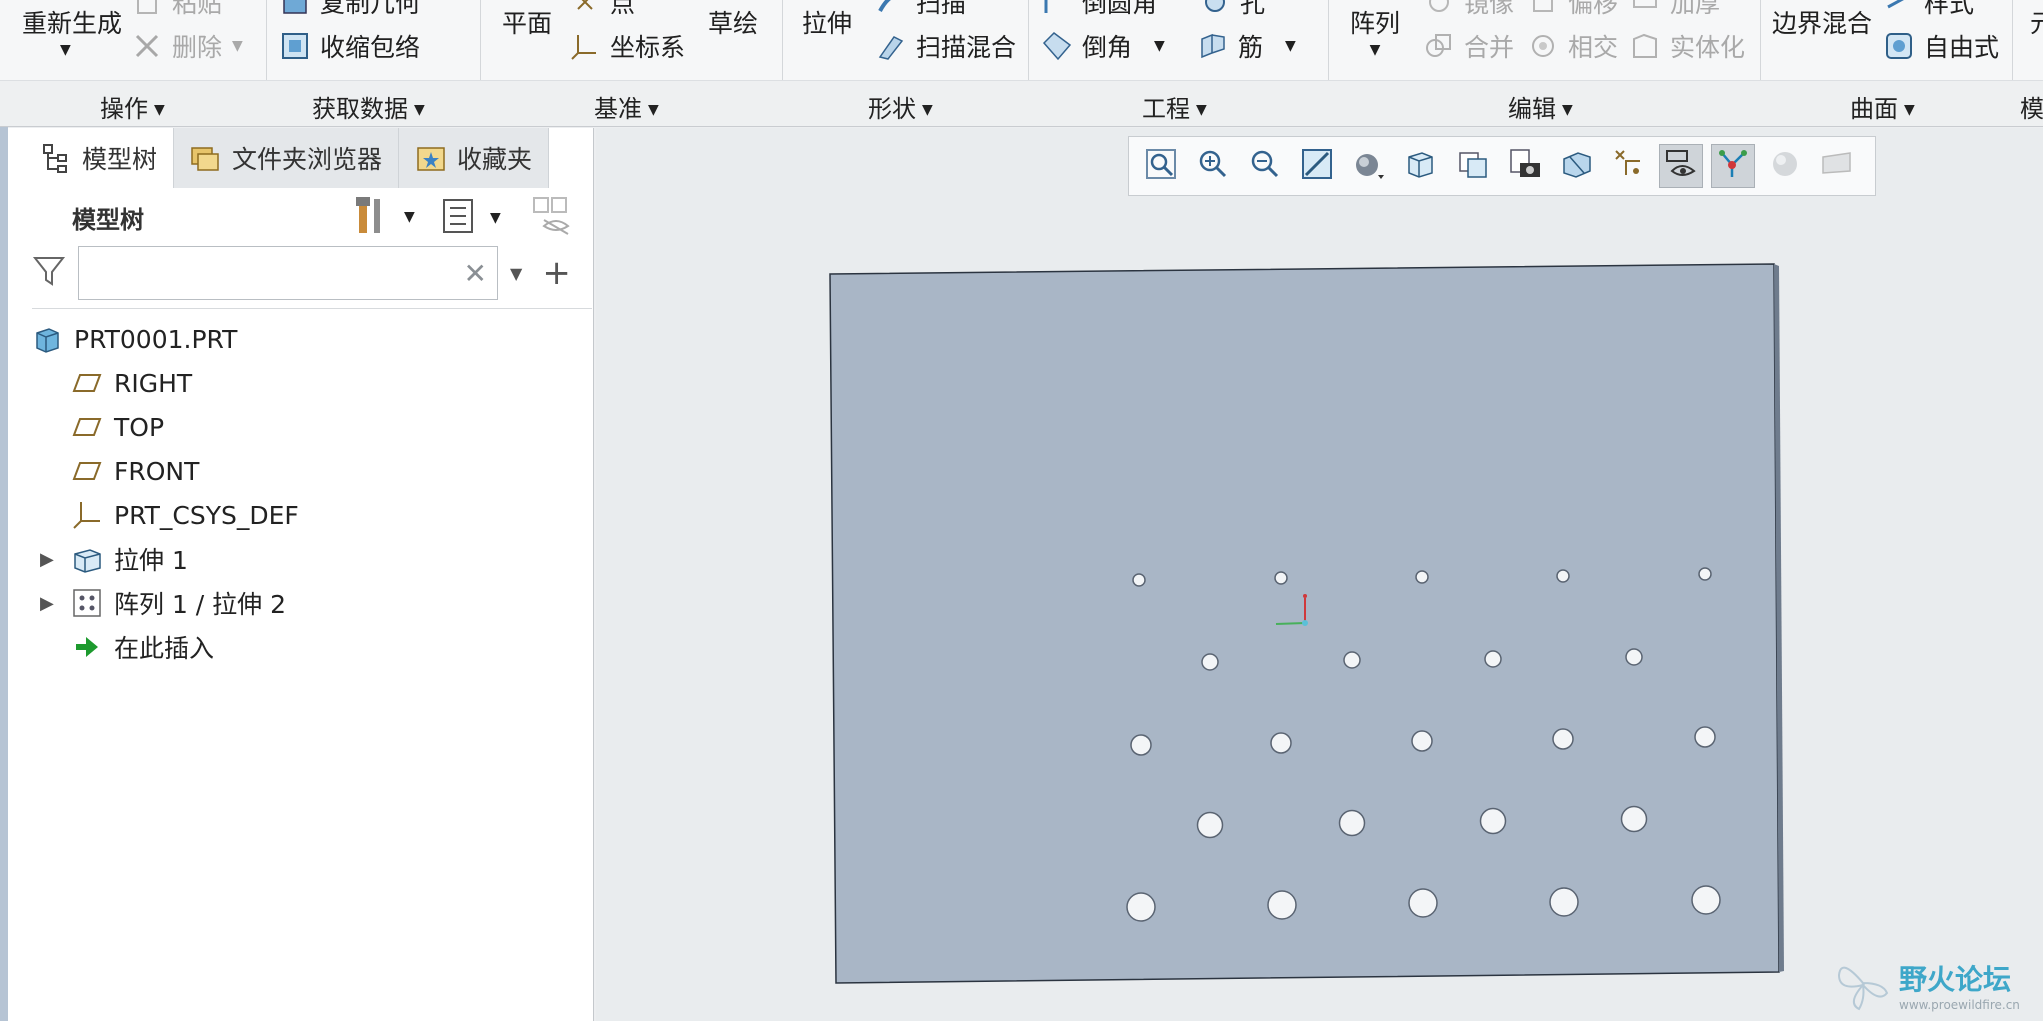 Image resolution: width=2043 pixels, height=1021 pixels. What do you see at coordinates (1099, 10) in the screenshot?
I see `round-button: 倒圆角` at bounding box center [1099, 10].